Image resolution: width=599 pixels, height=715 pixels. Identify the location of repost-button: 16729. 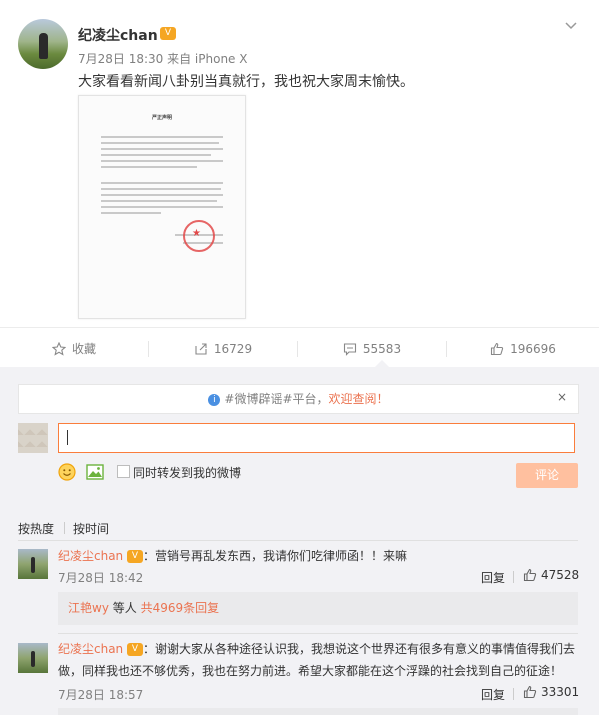
(223, 349).